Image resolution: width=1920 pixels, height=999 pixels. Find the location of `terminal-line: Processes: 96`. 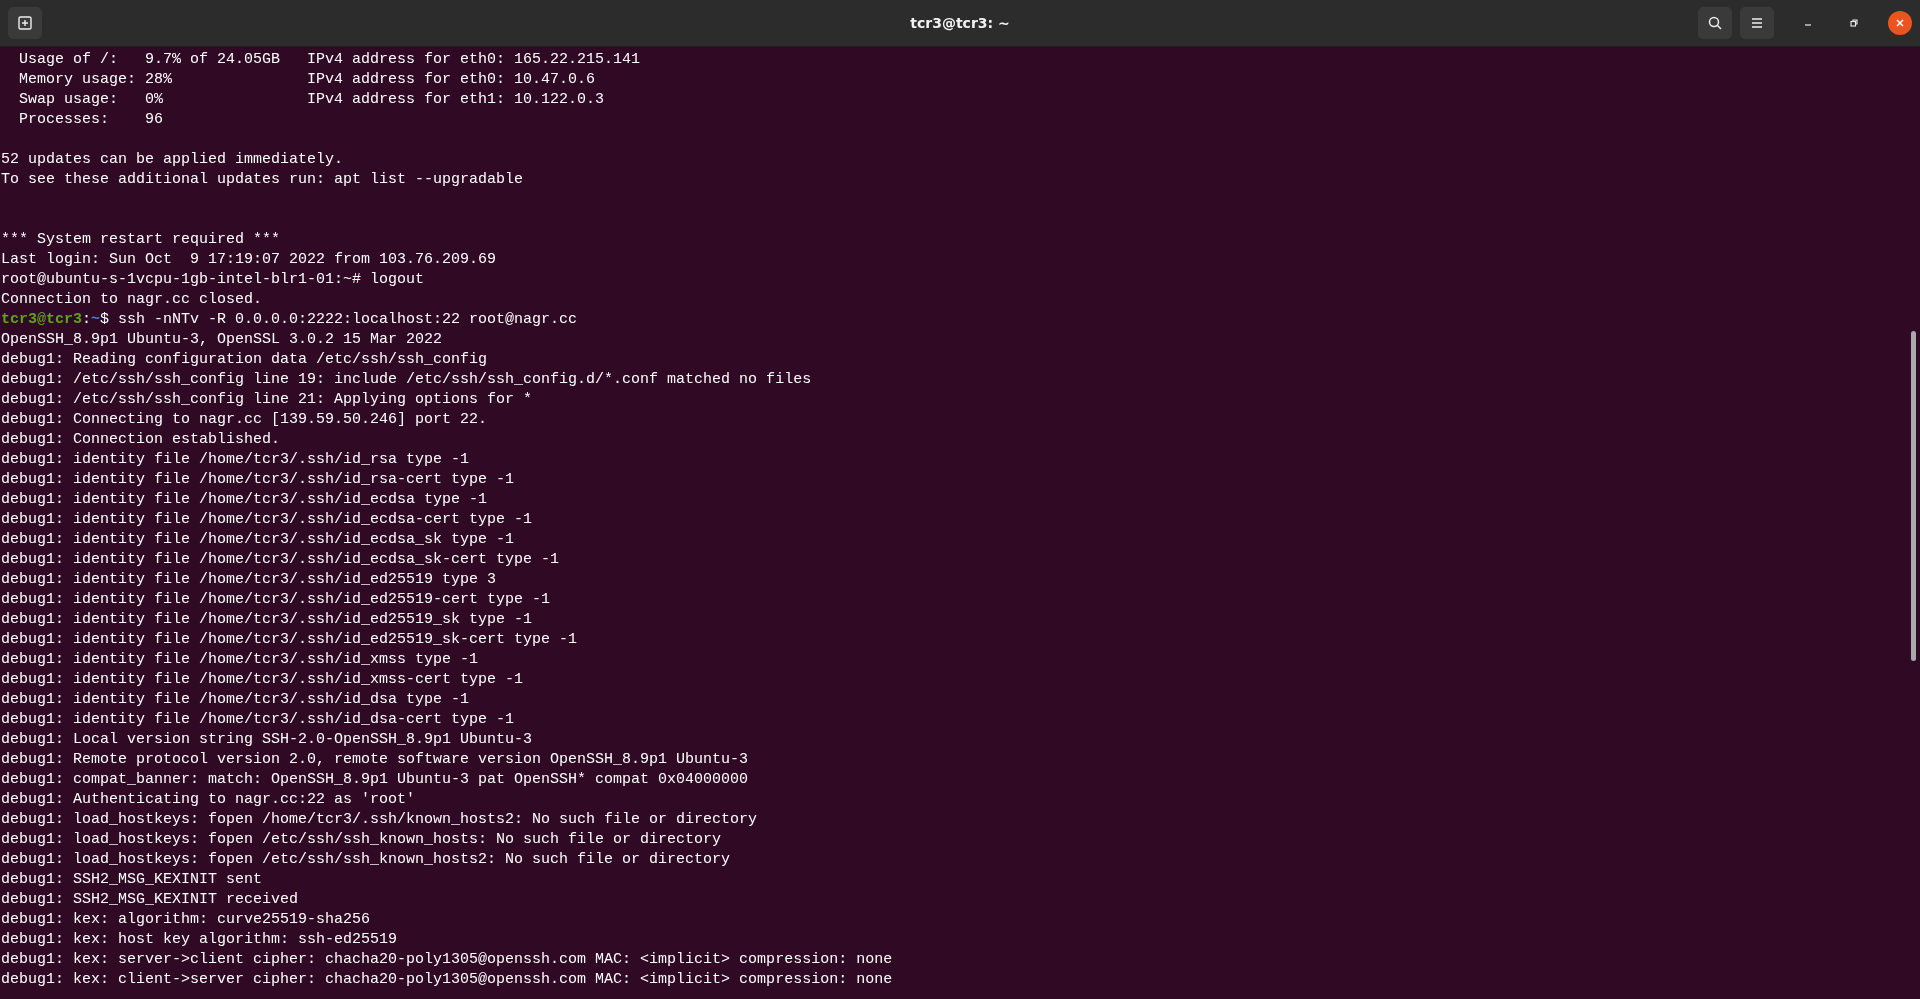

terminal-line: Processes: 96 is located at coordinates (91, 120).